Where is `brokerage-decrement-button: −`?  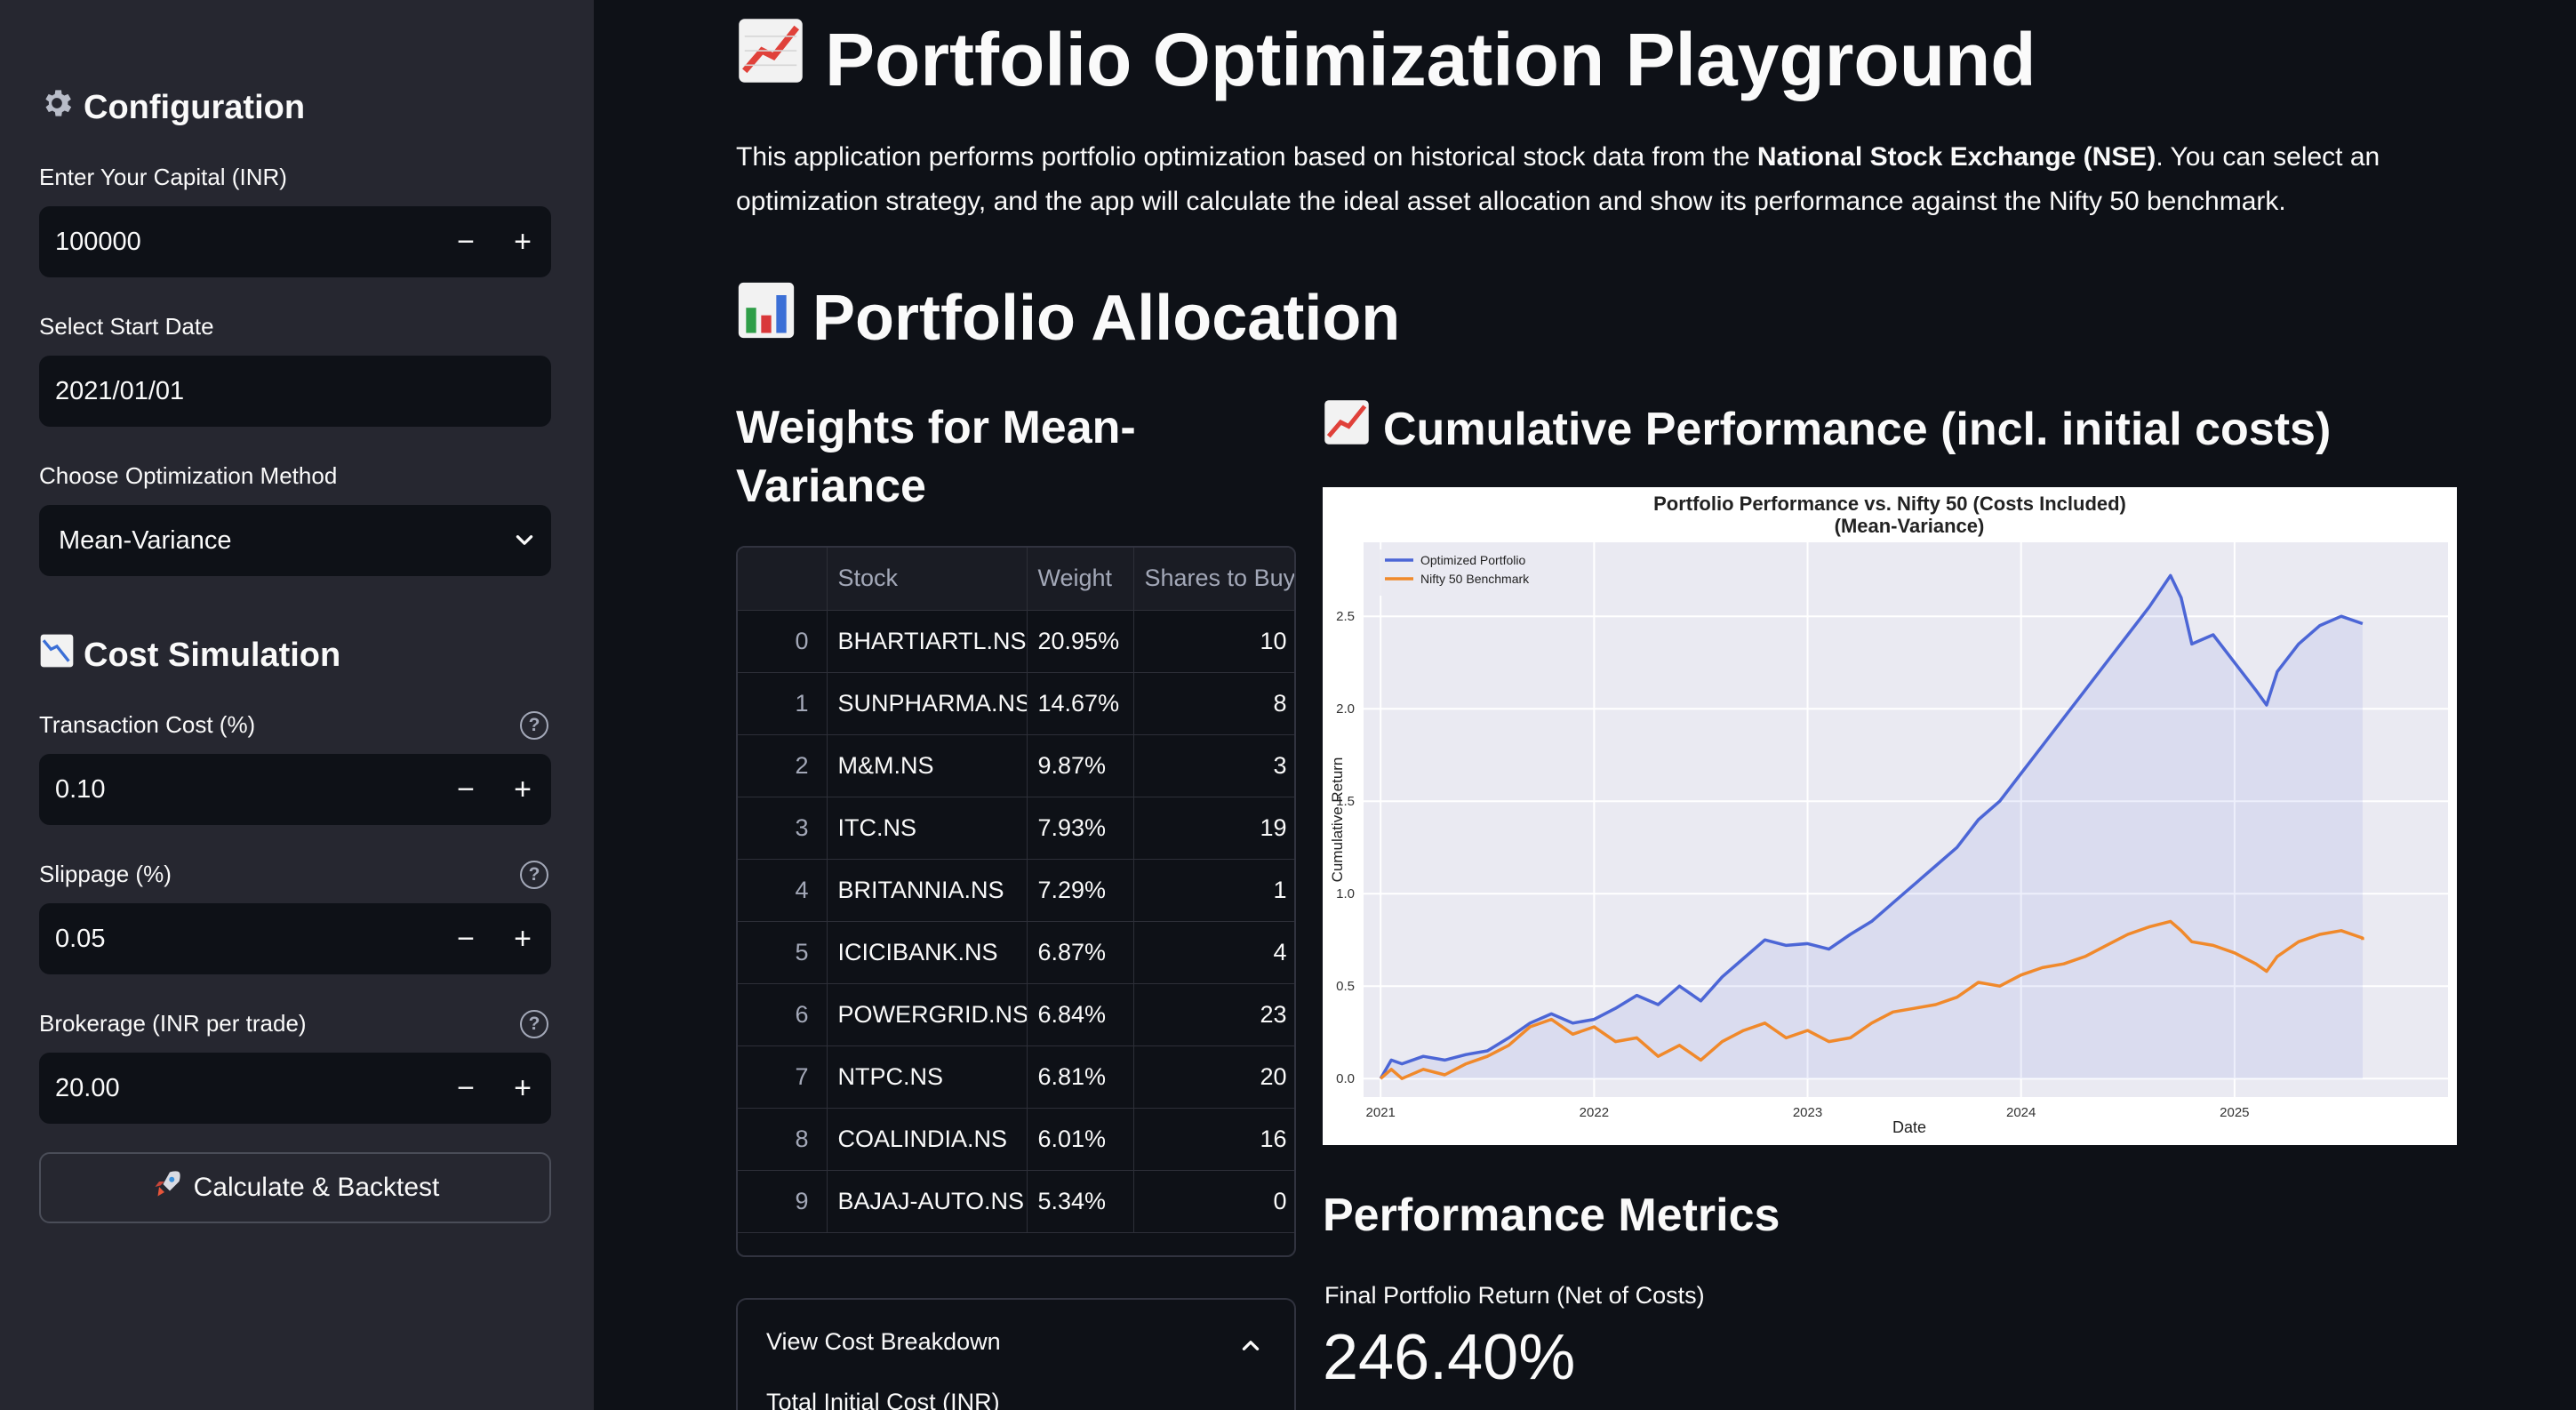
brokerage-decrement-button: − is located at coordinates (465, 1088).